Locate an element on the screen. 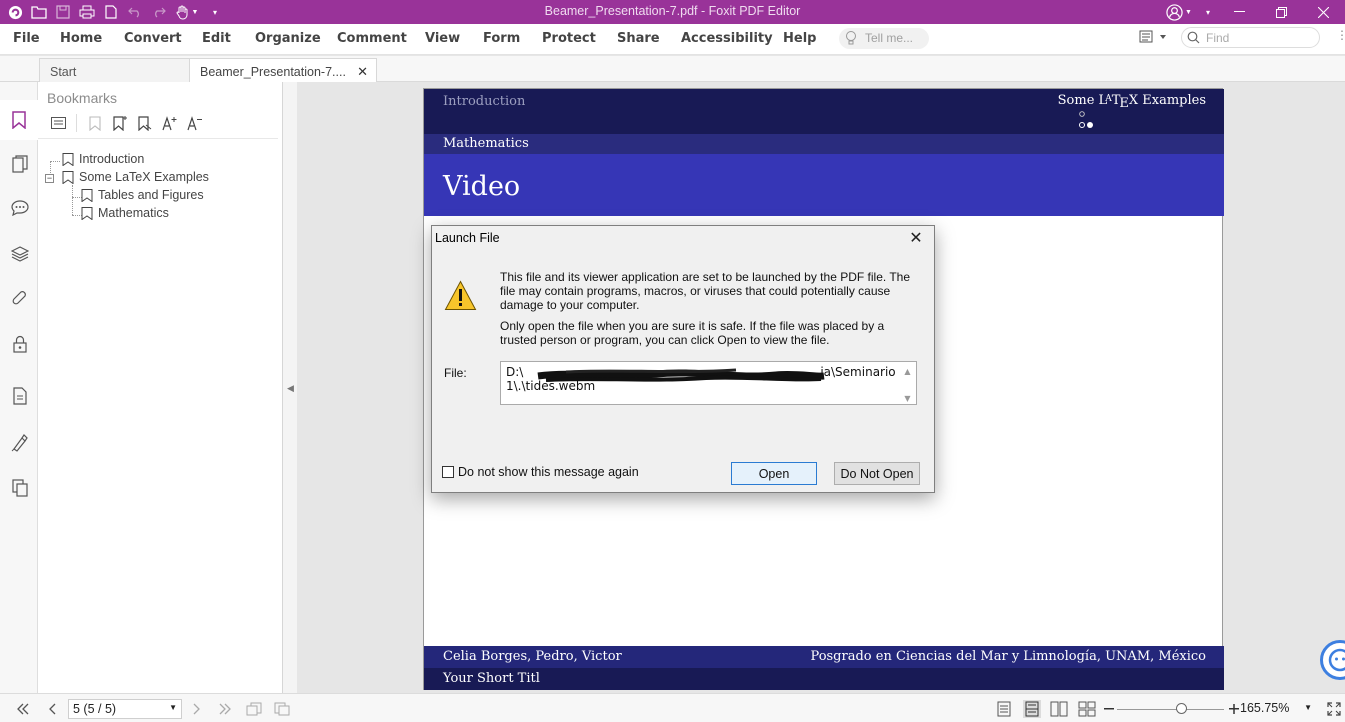 Image resolution: width=1345 pixels, height=722 pixels. zoom-slider-handle is located at coordinates (1182, 708).